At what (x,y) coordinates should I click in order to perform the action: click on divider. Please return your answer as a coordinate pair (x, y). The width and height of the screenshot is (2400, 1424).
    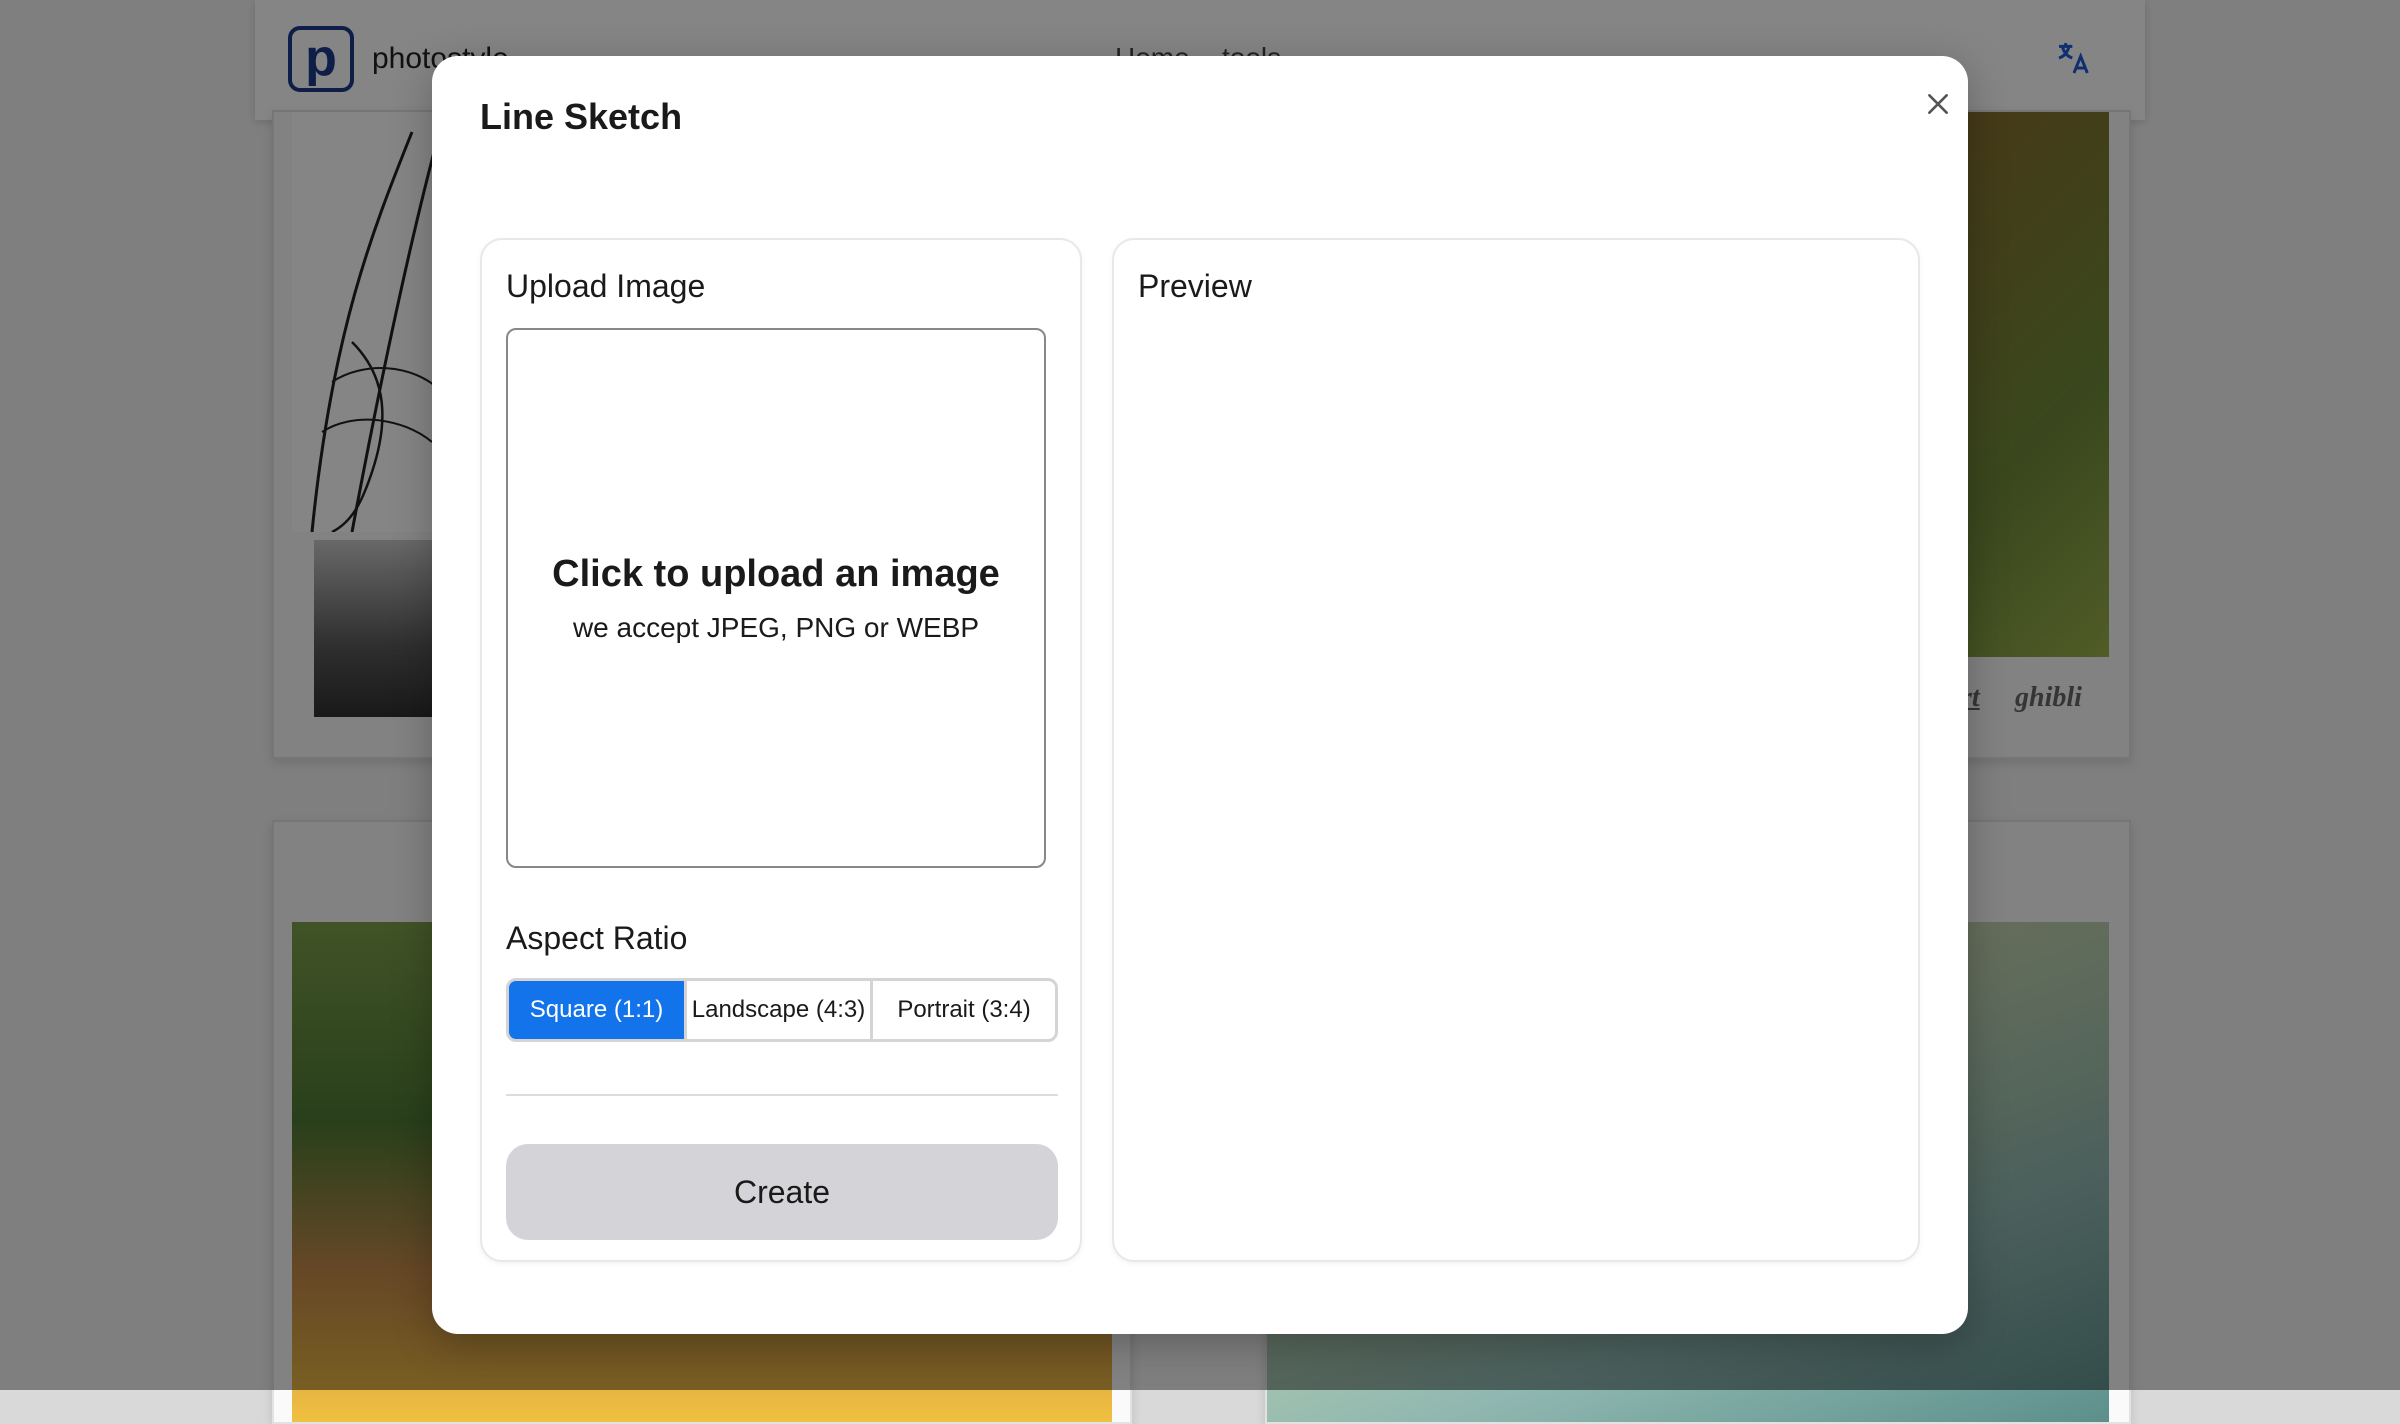
    Looking at the image, I should click on (782, 1095).